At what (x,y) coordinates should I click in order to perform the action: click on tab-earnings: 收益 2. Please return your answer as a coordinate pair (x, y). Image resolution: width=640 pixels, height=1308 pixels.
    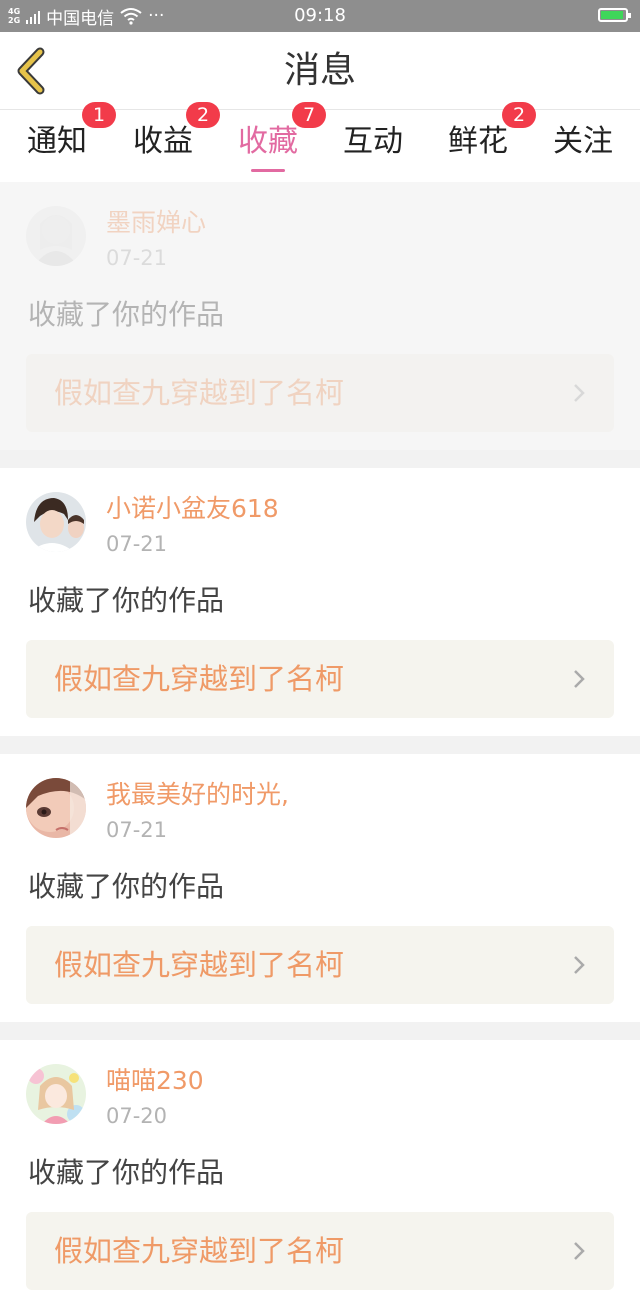
    Looking at the image, I should click on (165, 142).